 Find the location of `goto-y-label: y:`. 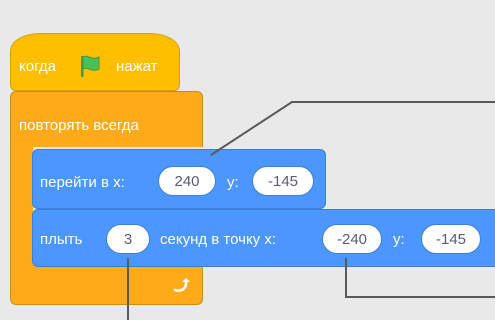

goto-y-label: y: is located at coordinates (233, 182).